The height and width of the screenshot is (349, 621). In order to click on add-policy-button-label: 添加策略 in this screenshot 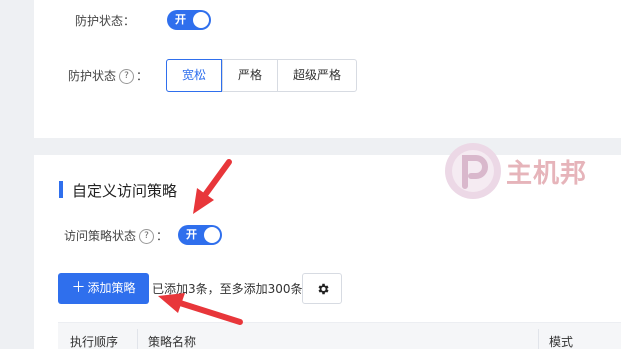, I will do `click(111, 288)`.